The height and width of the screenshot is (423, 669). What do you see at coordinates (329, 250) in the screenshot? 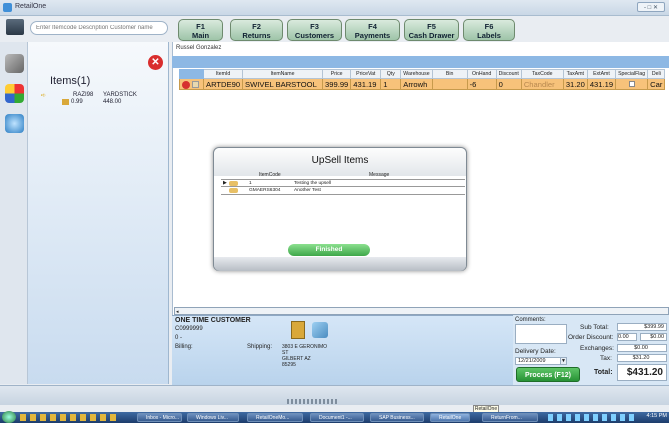
I see `finished-button: Finished` at bounding box center [329, 250].